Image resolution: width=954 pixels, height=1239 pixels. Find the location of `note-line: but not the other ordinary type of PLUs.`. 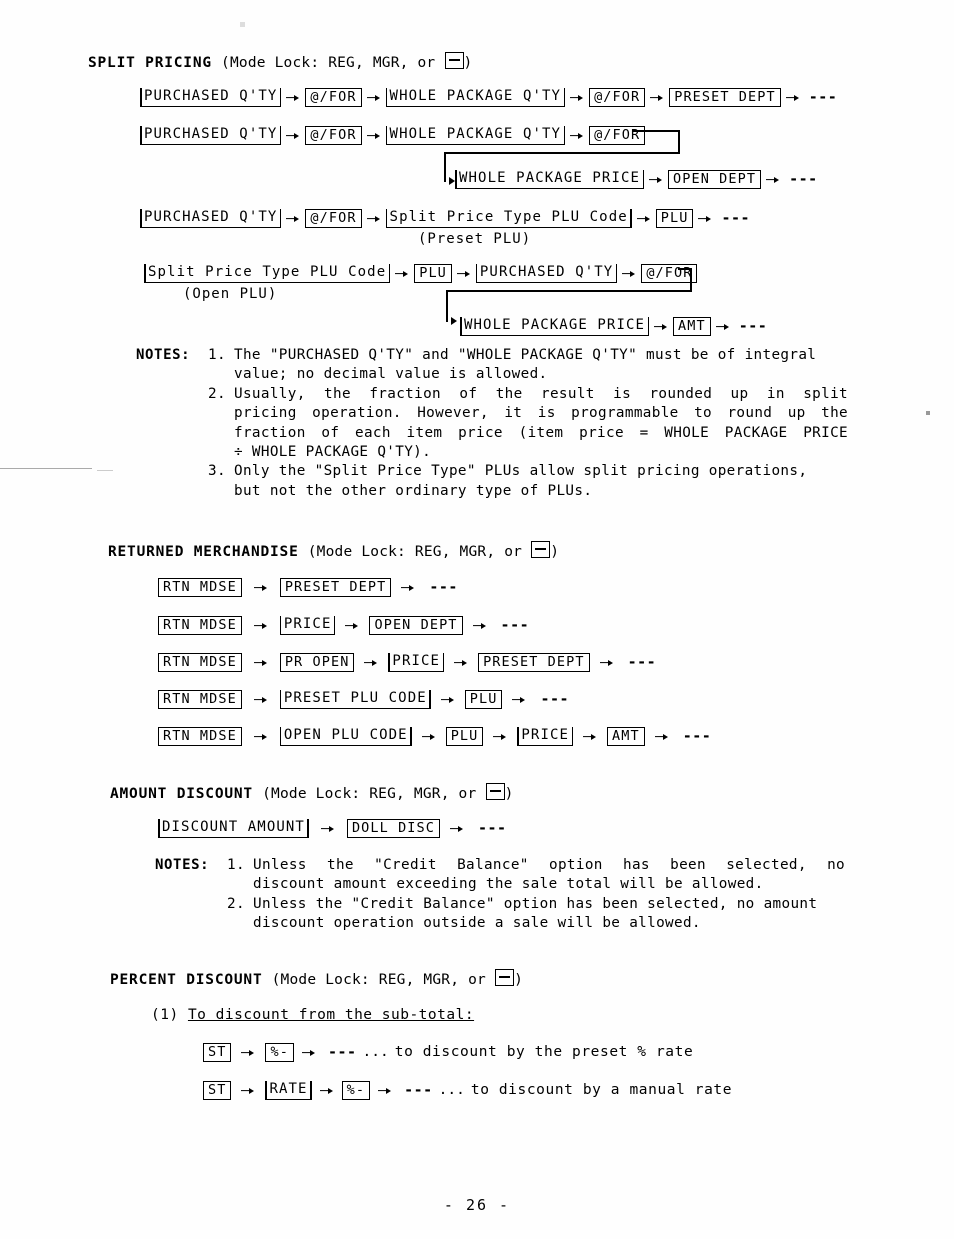

note-line: but not the other ordinary type of PLUs. is located at coordinates (413, 490).